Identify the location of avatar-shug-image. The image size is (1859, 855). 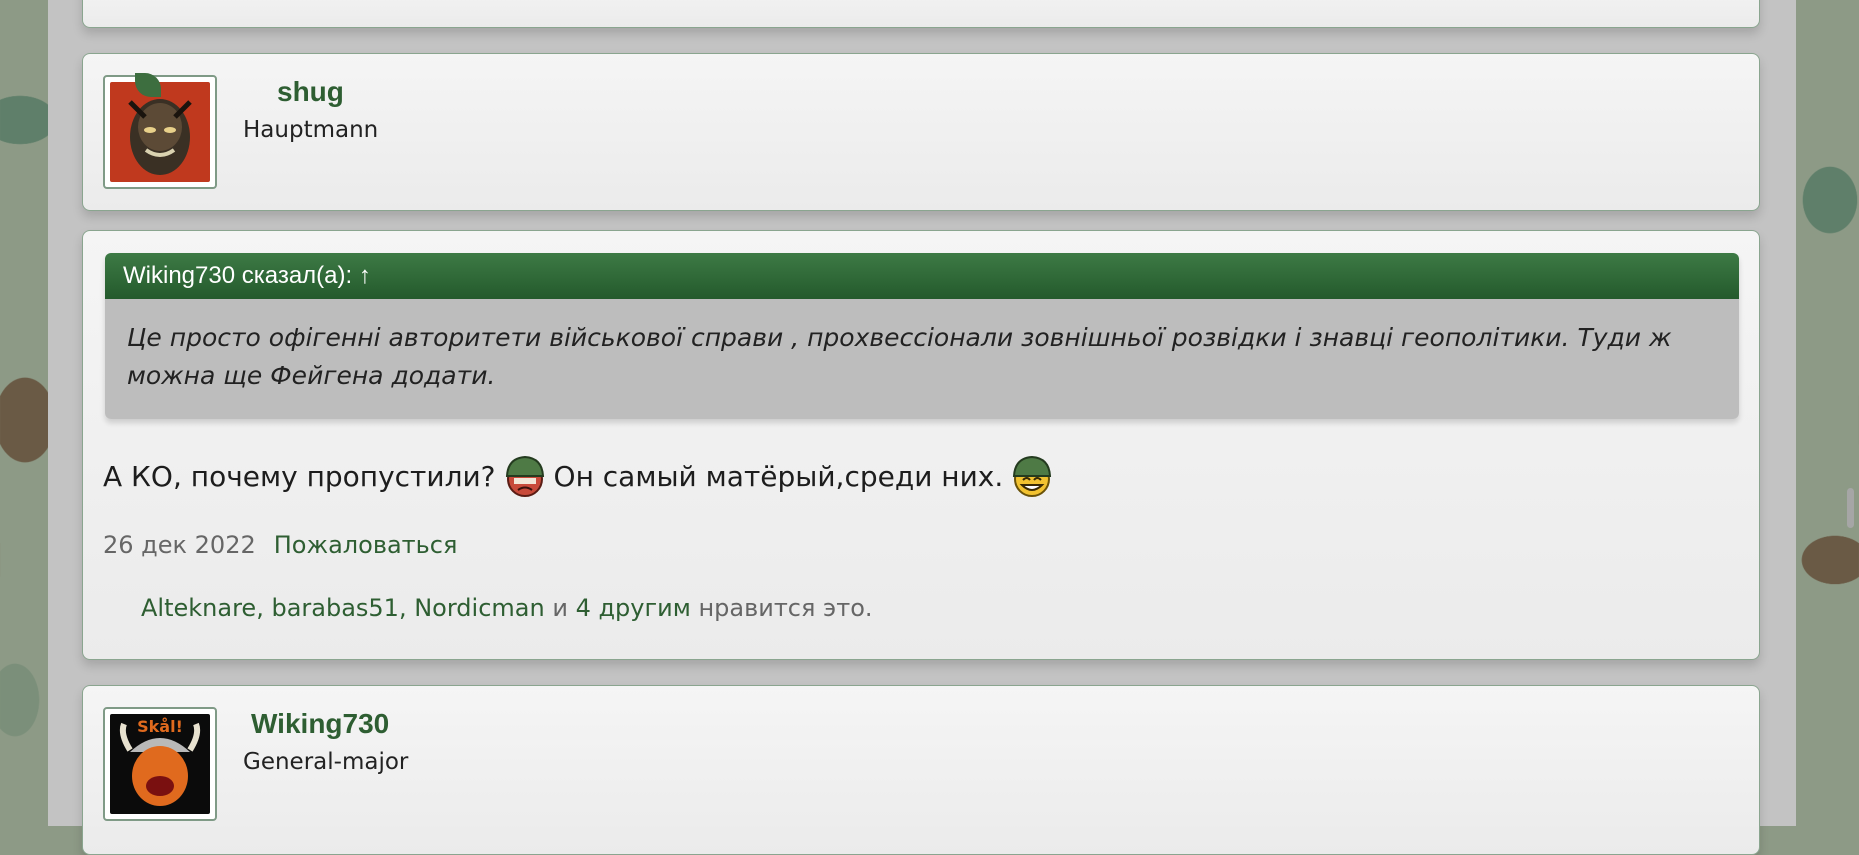
(160, 132).